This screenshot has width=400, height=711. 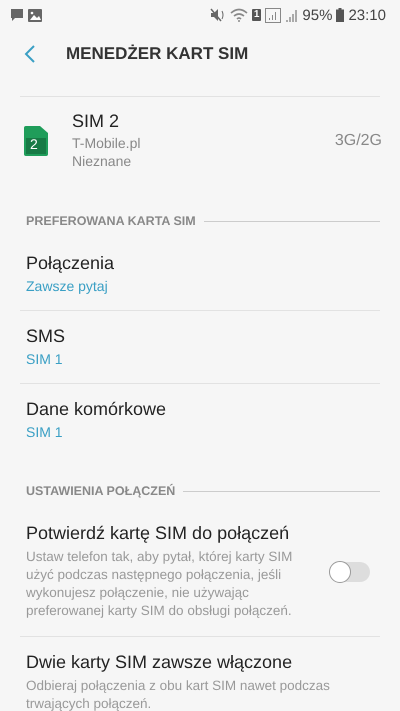 What do you see at coordinates (317, 15) in the screenshot?
I see `battery-level: 95%` at bounding box center [317, 15].